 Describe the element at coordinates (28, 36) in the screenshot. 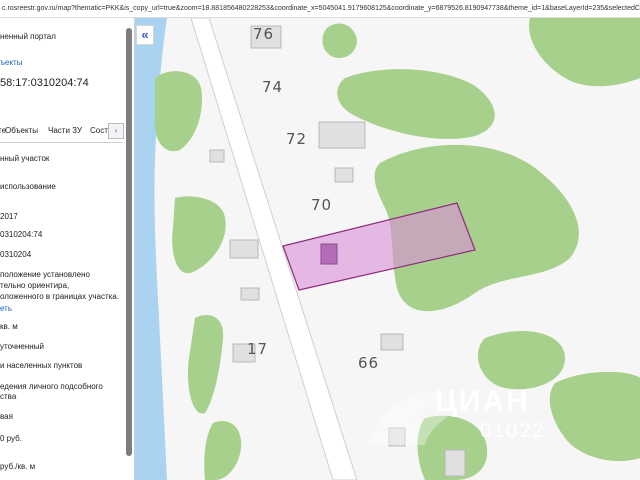

I see `portal-title: ненный портал` at that location.